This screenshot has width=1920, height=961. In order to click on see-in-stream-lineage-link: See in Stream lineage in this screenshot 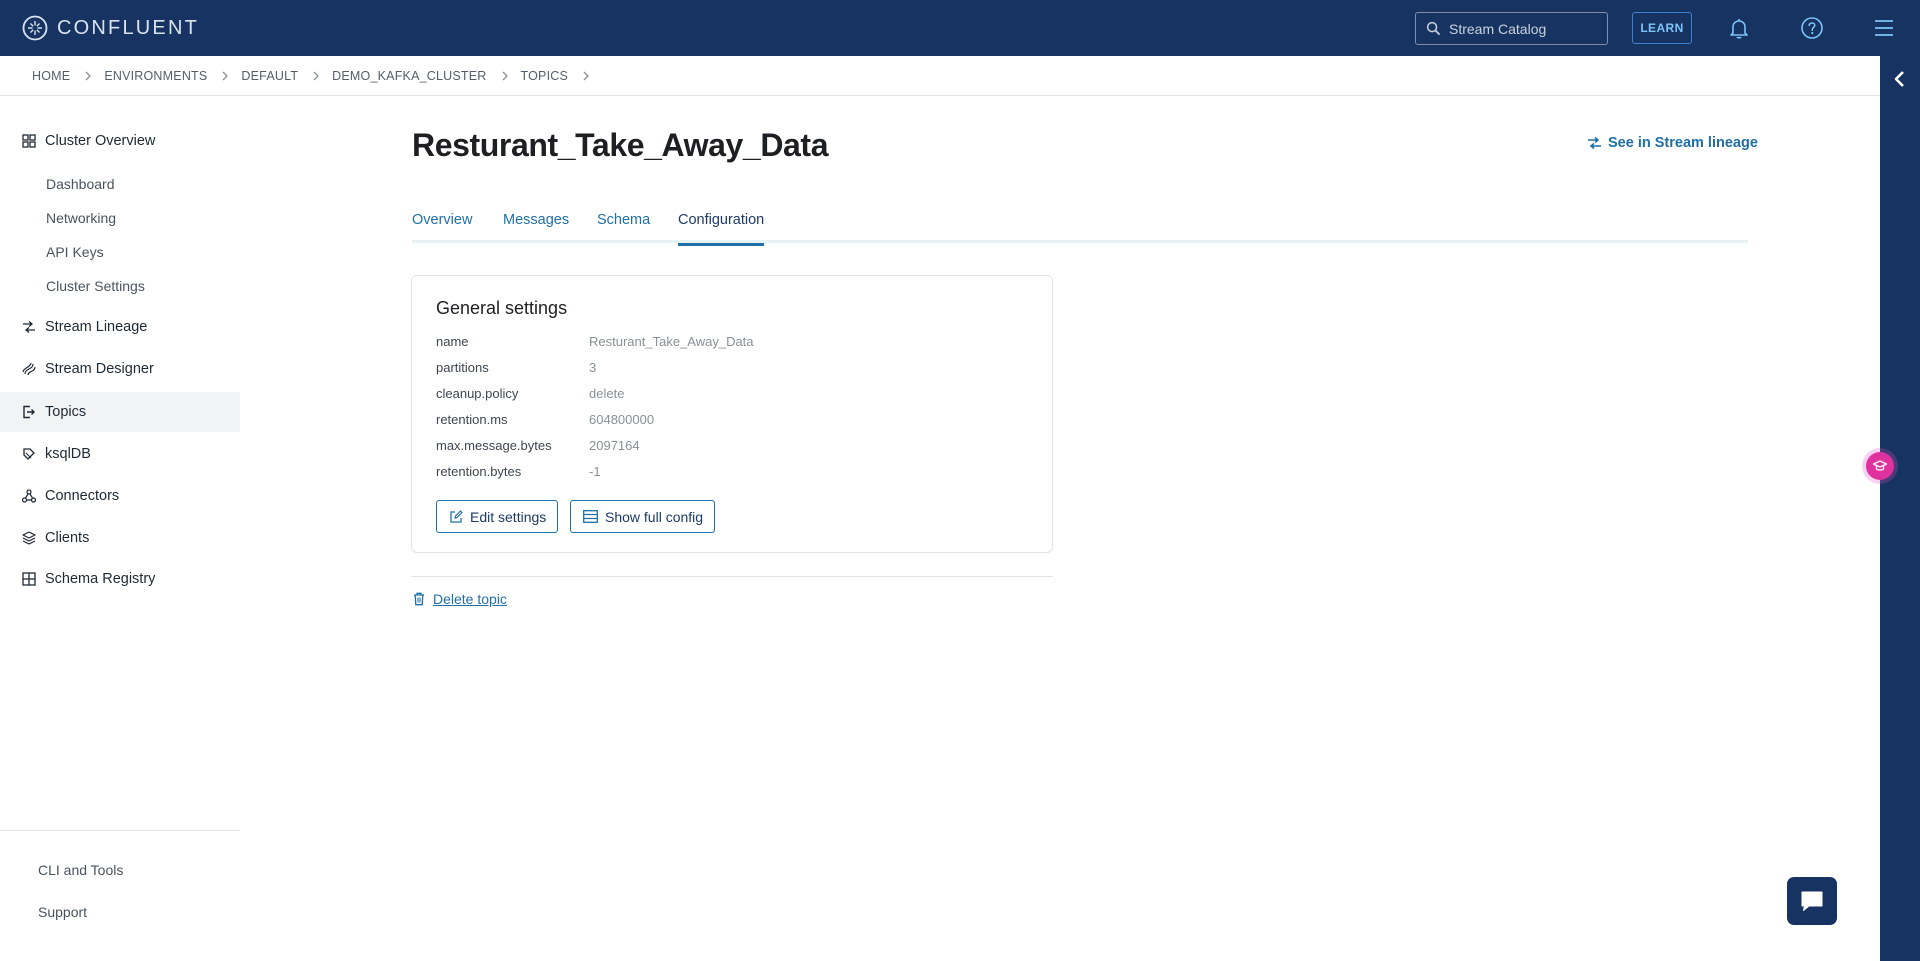, I will do `click(1672, 143)`.